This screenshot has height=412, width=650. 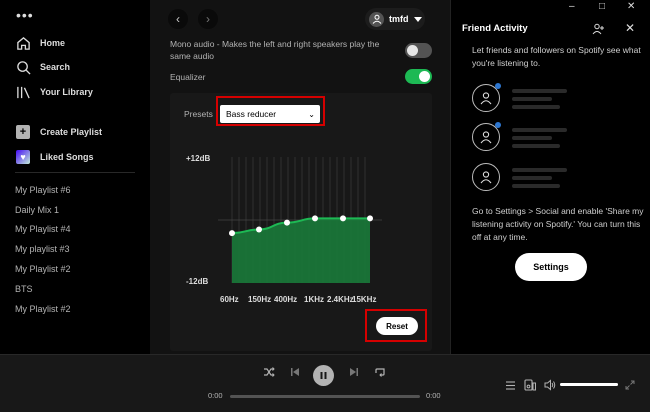 What do you see at coordinates (269, 372) in the screenshot?
I see `shuffle-icon` at bounding box center [269, 372].